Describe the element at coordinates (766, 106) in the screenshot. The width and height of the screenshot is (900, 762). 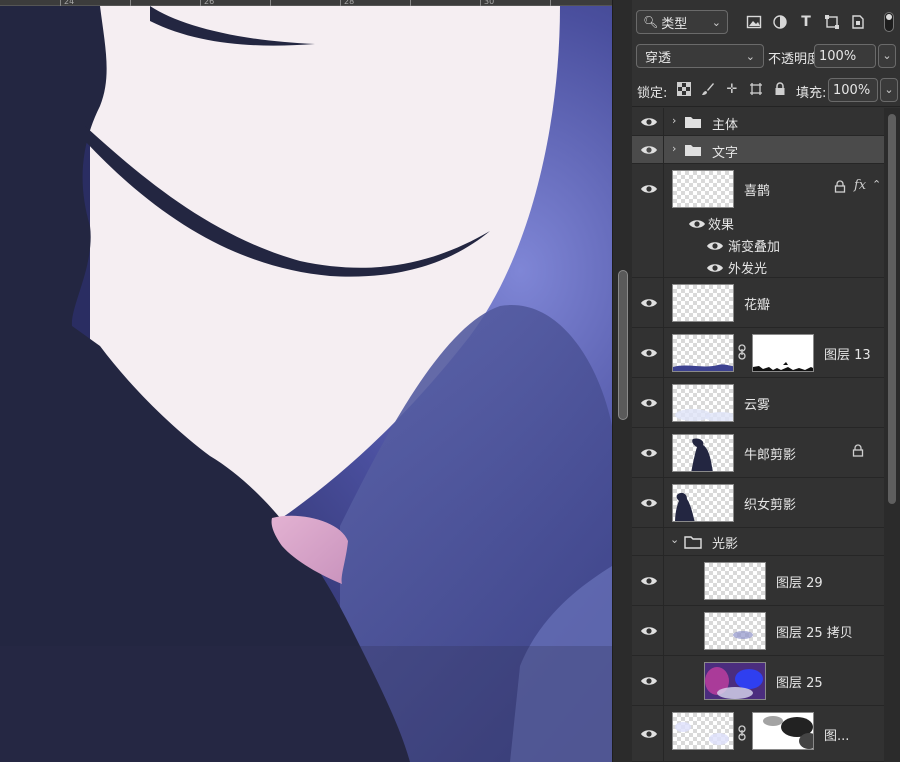
I see `panel-divider` at that location.